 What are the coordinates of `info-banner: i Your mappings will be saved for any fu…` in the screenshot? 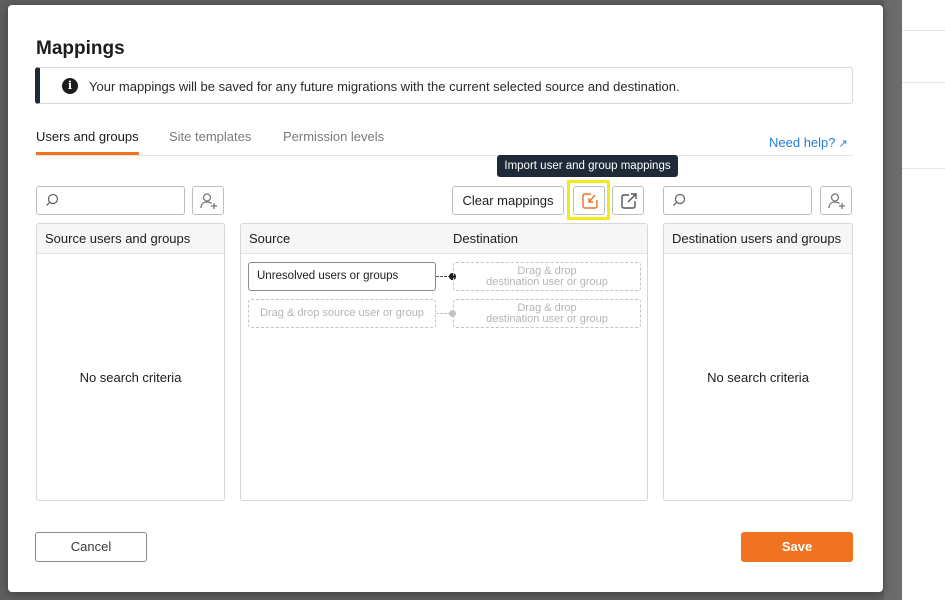 It's located at (444, 85).